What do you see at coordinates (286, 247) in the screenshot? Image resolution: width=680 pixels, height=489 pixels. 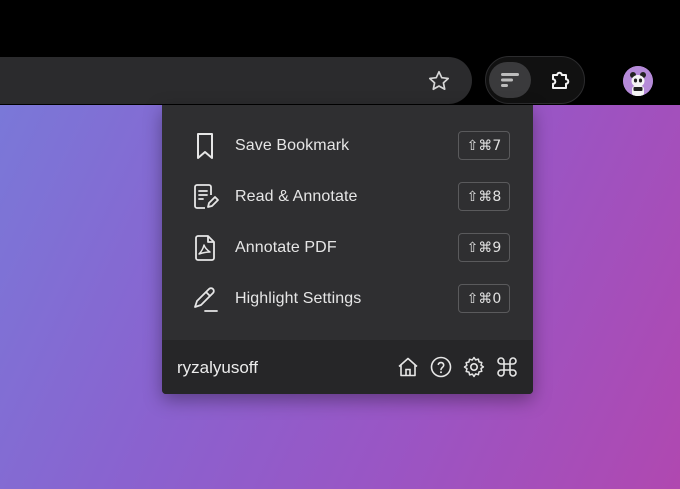 I see `menu-item-label: Annotate PDF` at bounding box center [286, 247].